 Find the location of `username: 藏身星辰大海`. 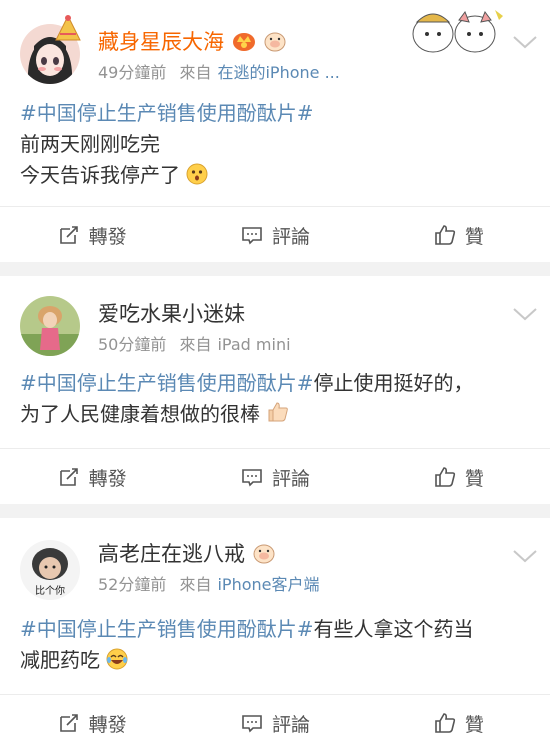

username: 藏身星辰大海 is located at coordinates (192, 42).